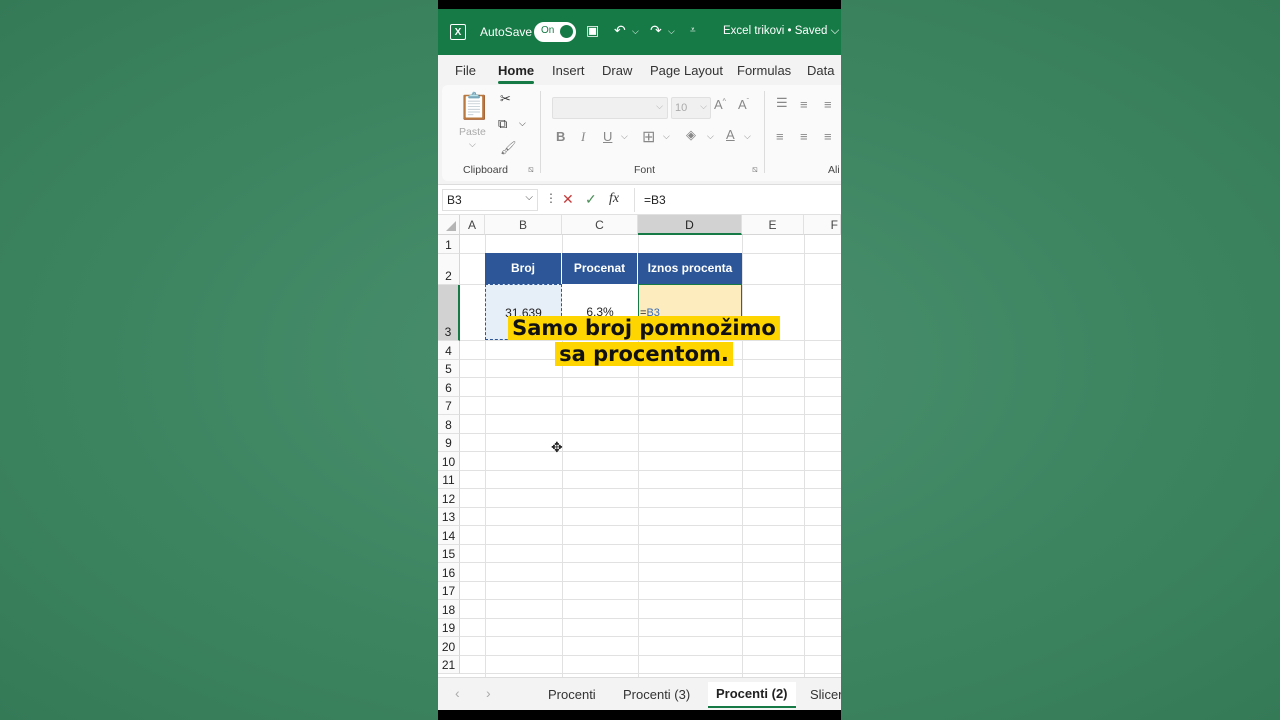 The image size is (1280, 720). Describe the element at coordinates (591, 199) in the screenshot. I see `enter-icon: ✓` at that location.